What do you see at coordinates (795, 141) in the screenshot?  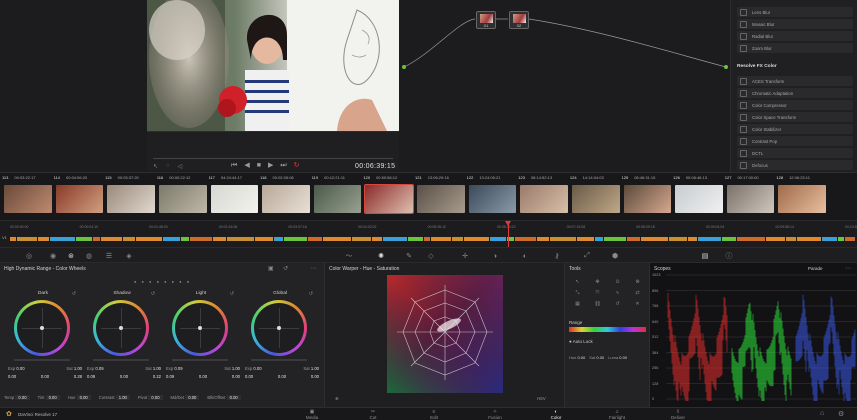 I see `fx-item: Contrast Pop` at bounding box center [795, 141].